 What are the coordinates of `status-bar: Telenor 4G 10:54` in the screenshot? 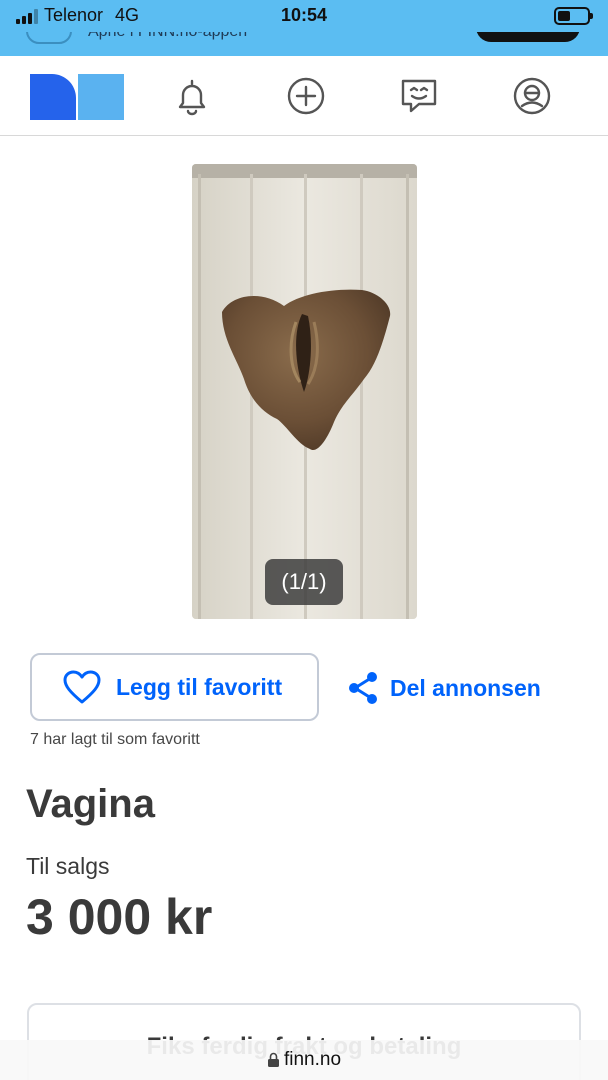 It's located at (304, 16).